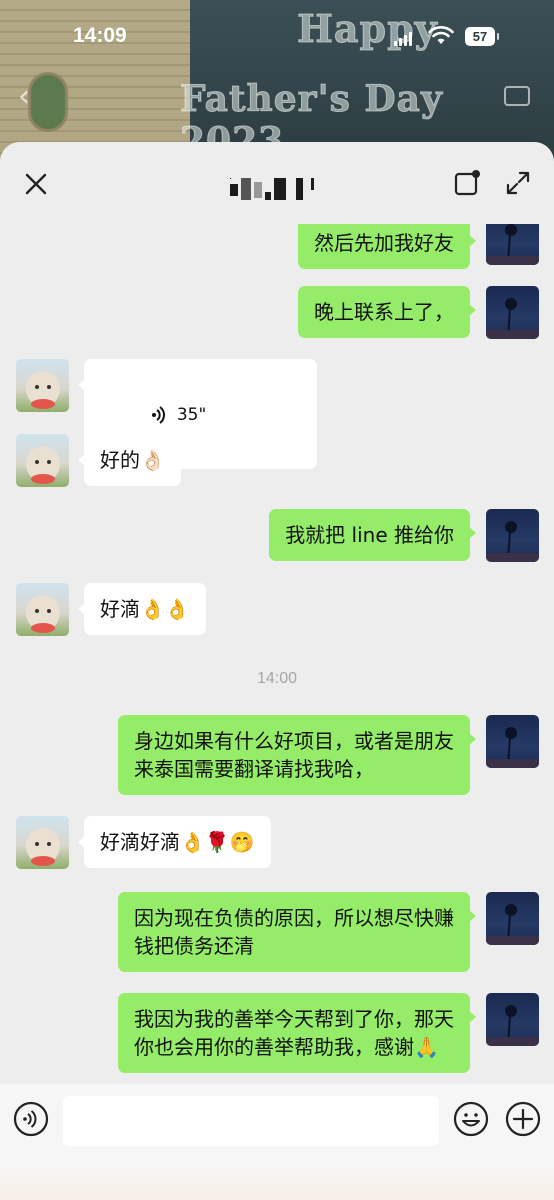  I want to click on house-window, so click(48, 102).